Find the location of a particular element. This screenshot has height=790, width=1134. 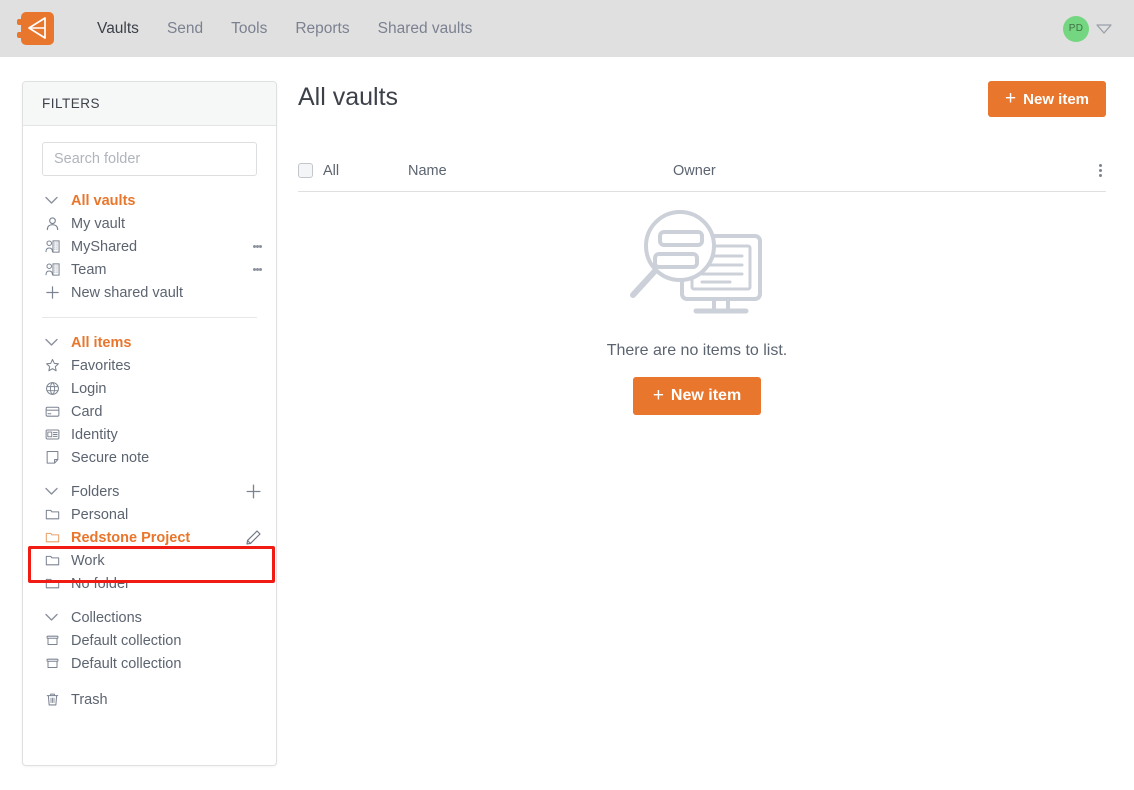

new-item-button-label: New item is located at coordinates (1056, 99).